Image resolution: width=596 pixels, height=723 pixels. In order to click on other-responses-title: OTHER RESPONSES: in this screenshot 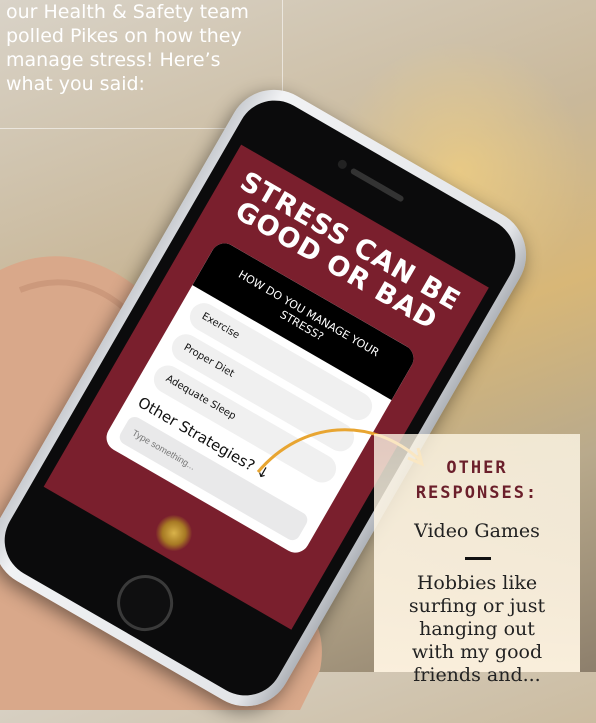, I will do `click(477, 480)`.